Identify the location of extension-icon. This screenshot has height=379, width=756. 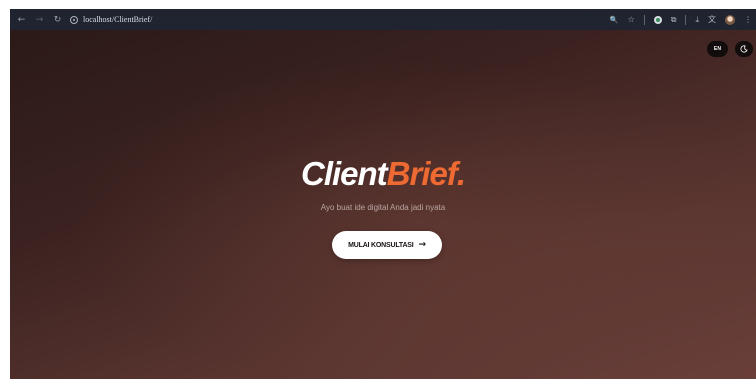
(657, 19).